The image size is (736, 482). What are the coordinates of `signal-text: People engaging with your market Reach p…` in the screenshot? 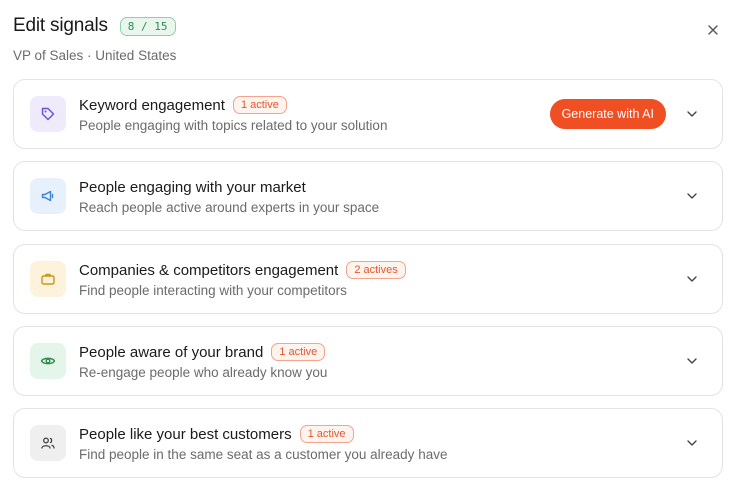 It's located at (229, 196).